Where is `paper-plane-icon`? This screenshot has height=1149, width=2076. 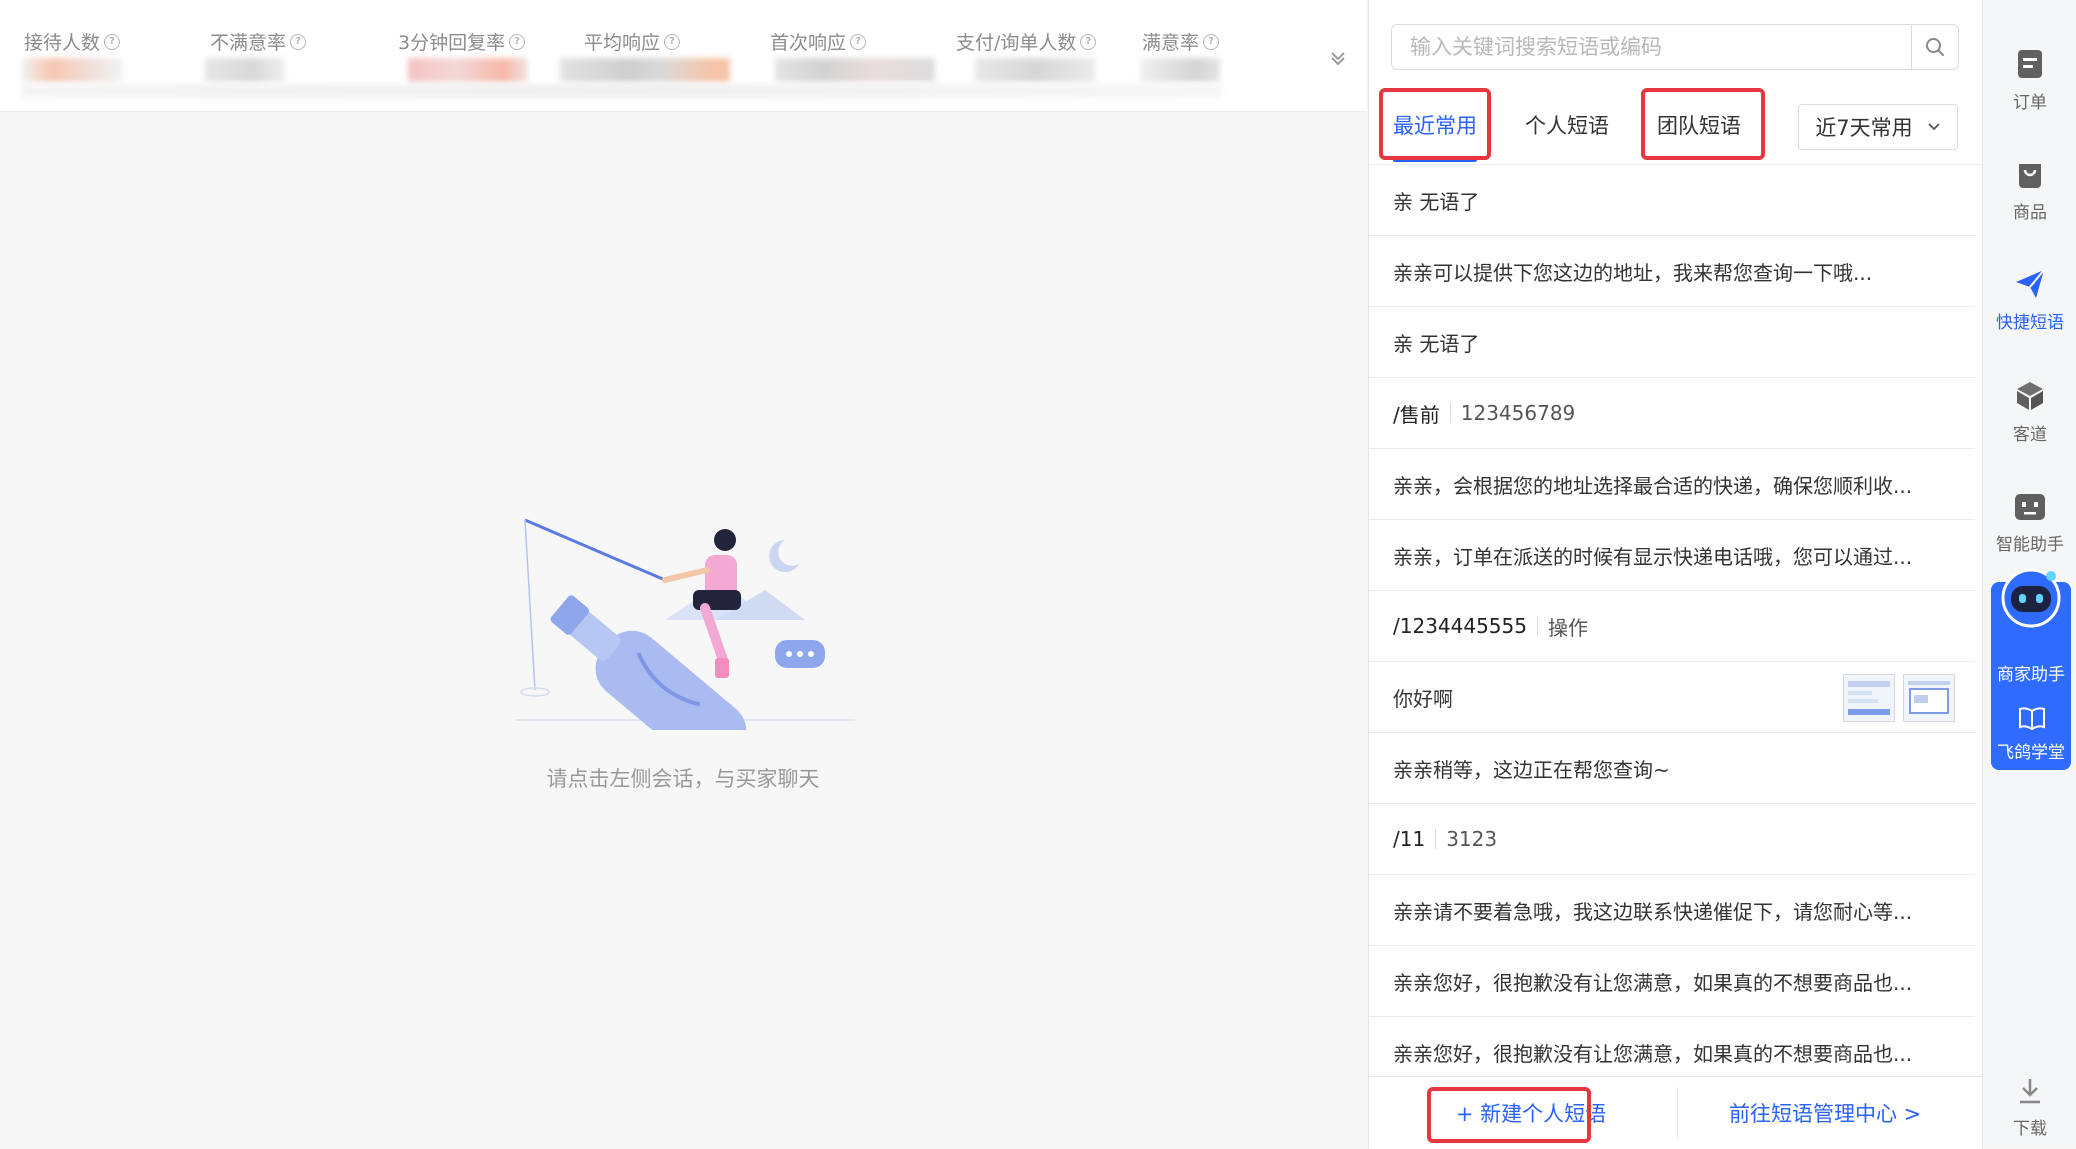 paper-plane-icon is located at coordinates (2030, 283).